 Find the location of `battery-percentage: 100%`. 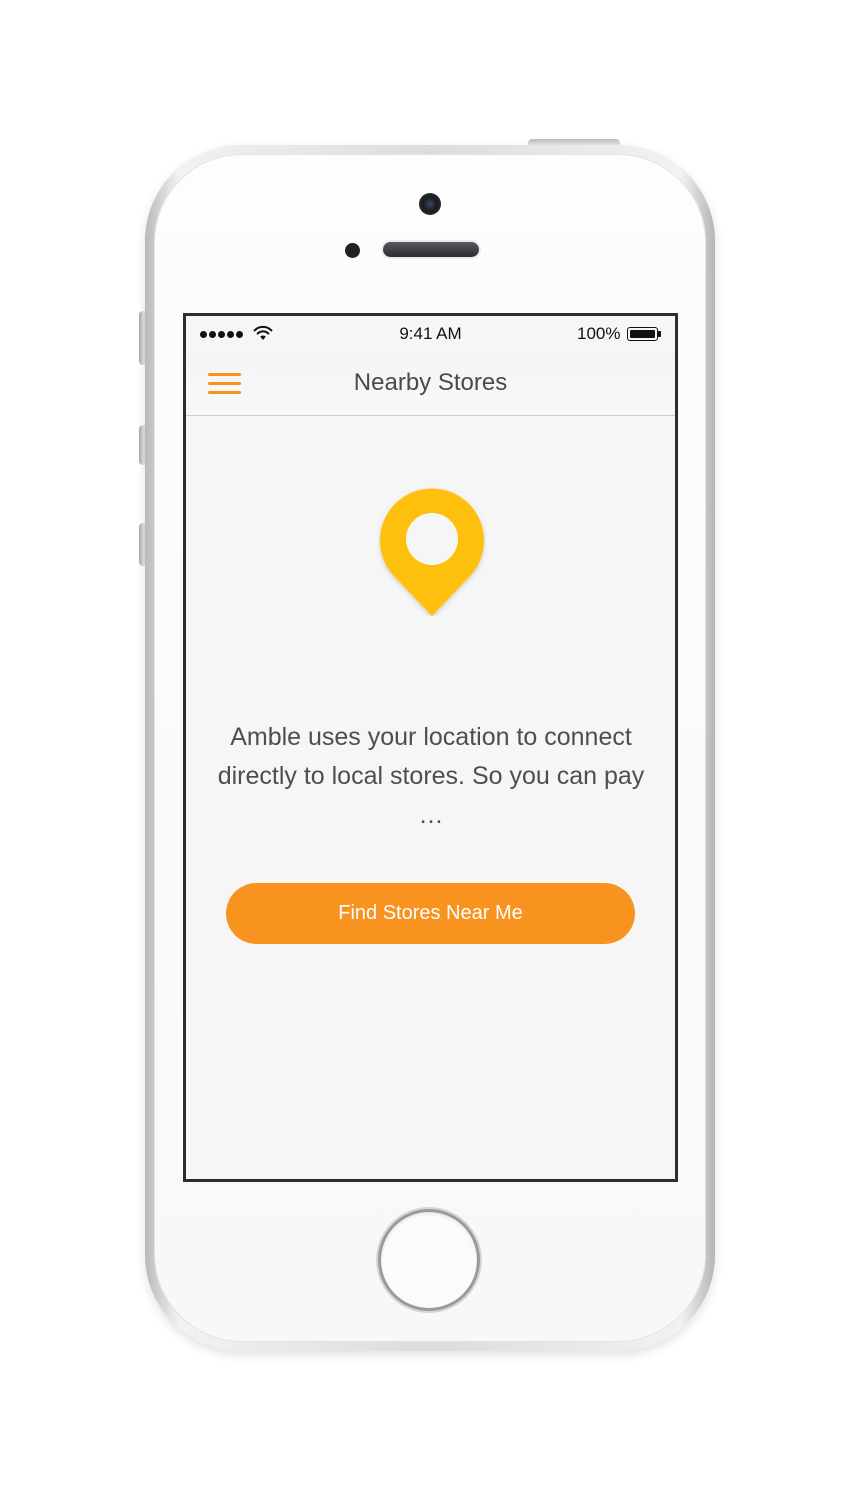

battery-percentage: 100% is located at coordinates (599, 333).